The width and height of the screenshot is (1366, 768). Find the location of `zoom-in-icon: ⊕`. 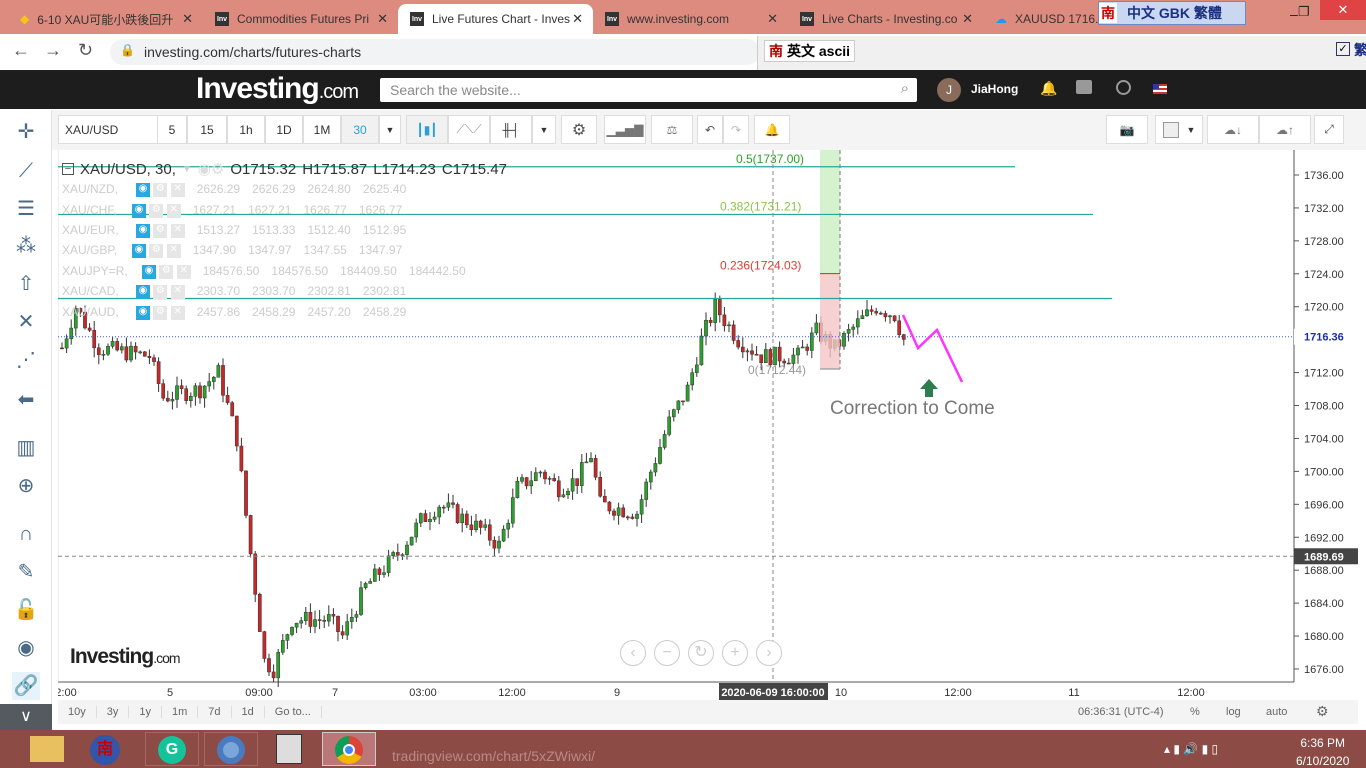

zoom-in-icon: ⊕ is located at coordinates (26, 486).